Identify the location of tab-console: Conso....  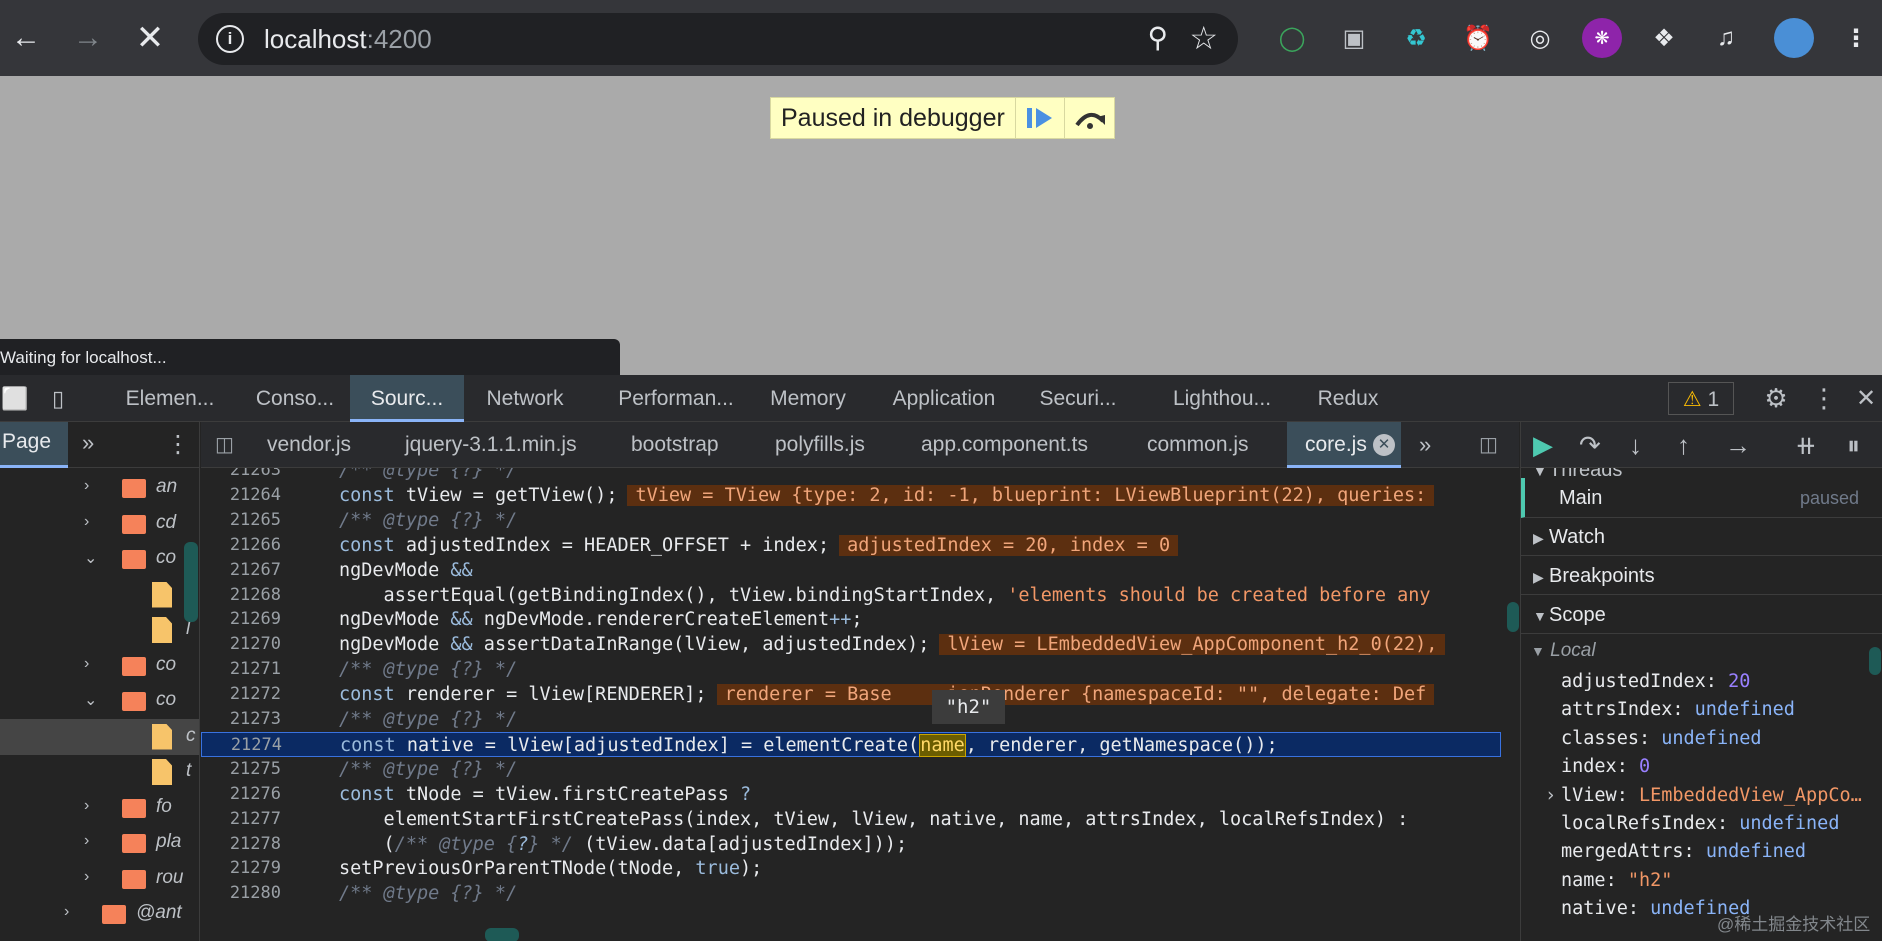
(295, 398).